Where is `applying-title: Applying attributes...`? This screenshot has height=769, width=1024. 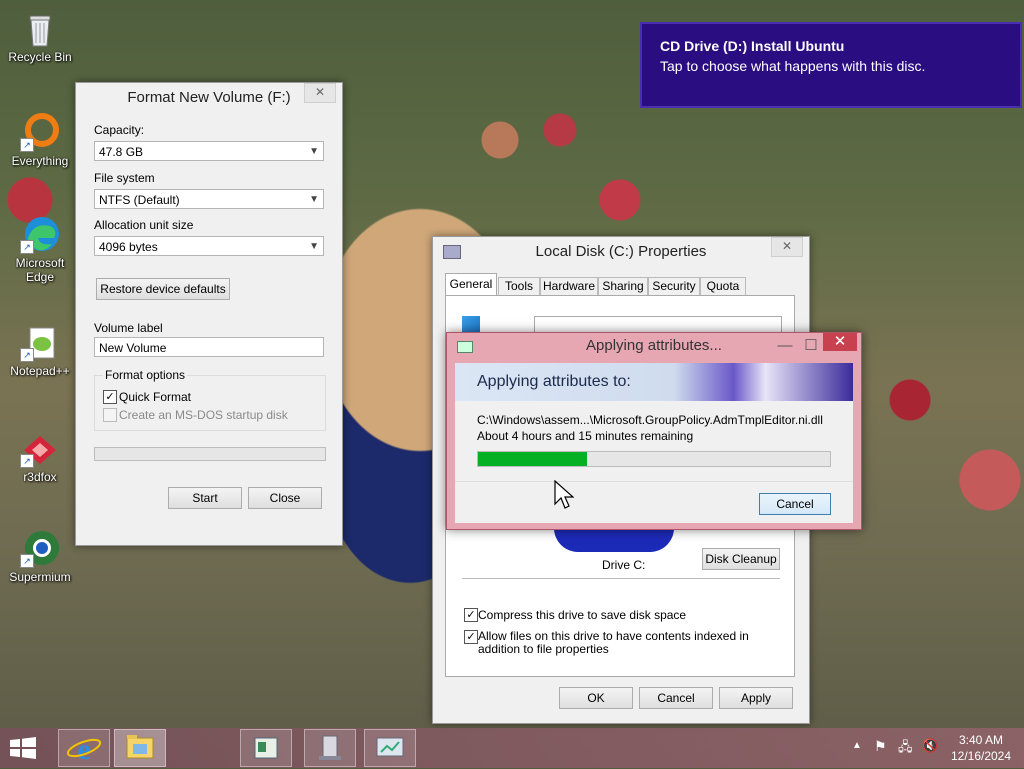
applying-title: Applying attributes... is located at coordinates (654, 345).